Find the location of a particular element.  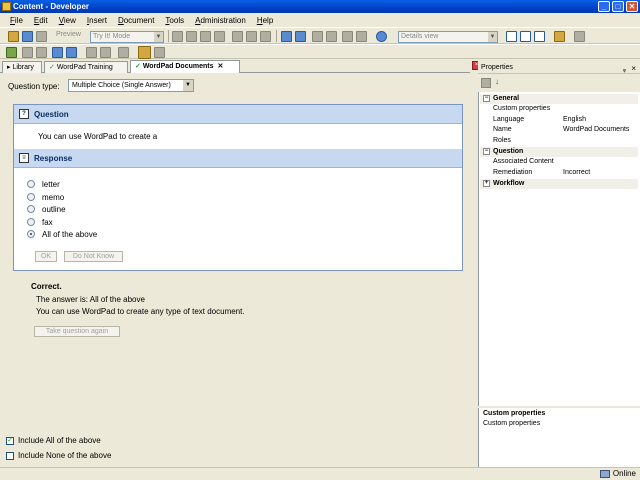

response-section-header: ≡ Response is located at coordinates (238, 158).